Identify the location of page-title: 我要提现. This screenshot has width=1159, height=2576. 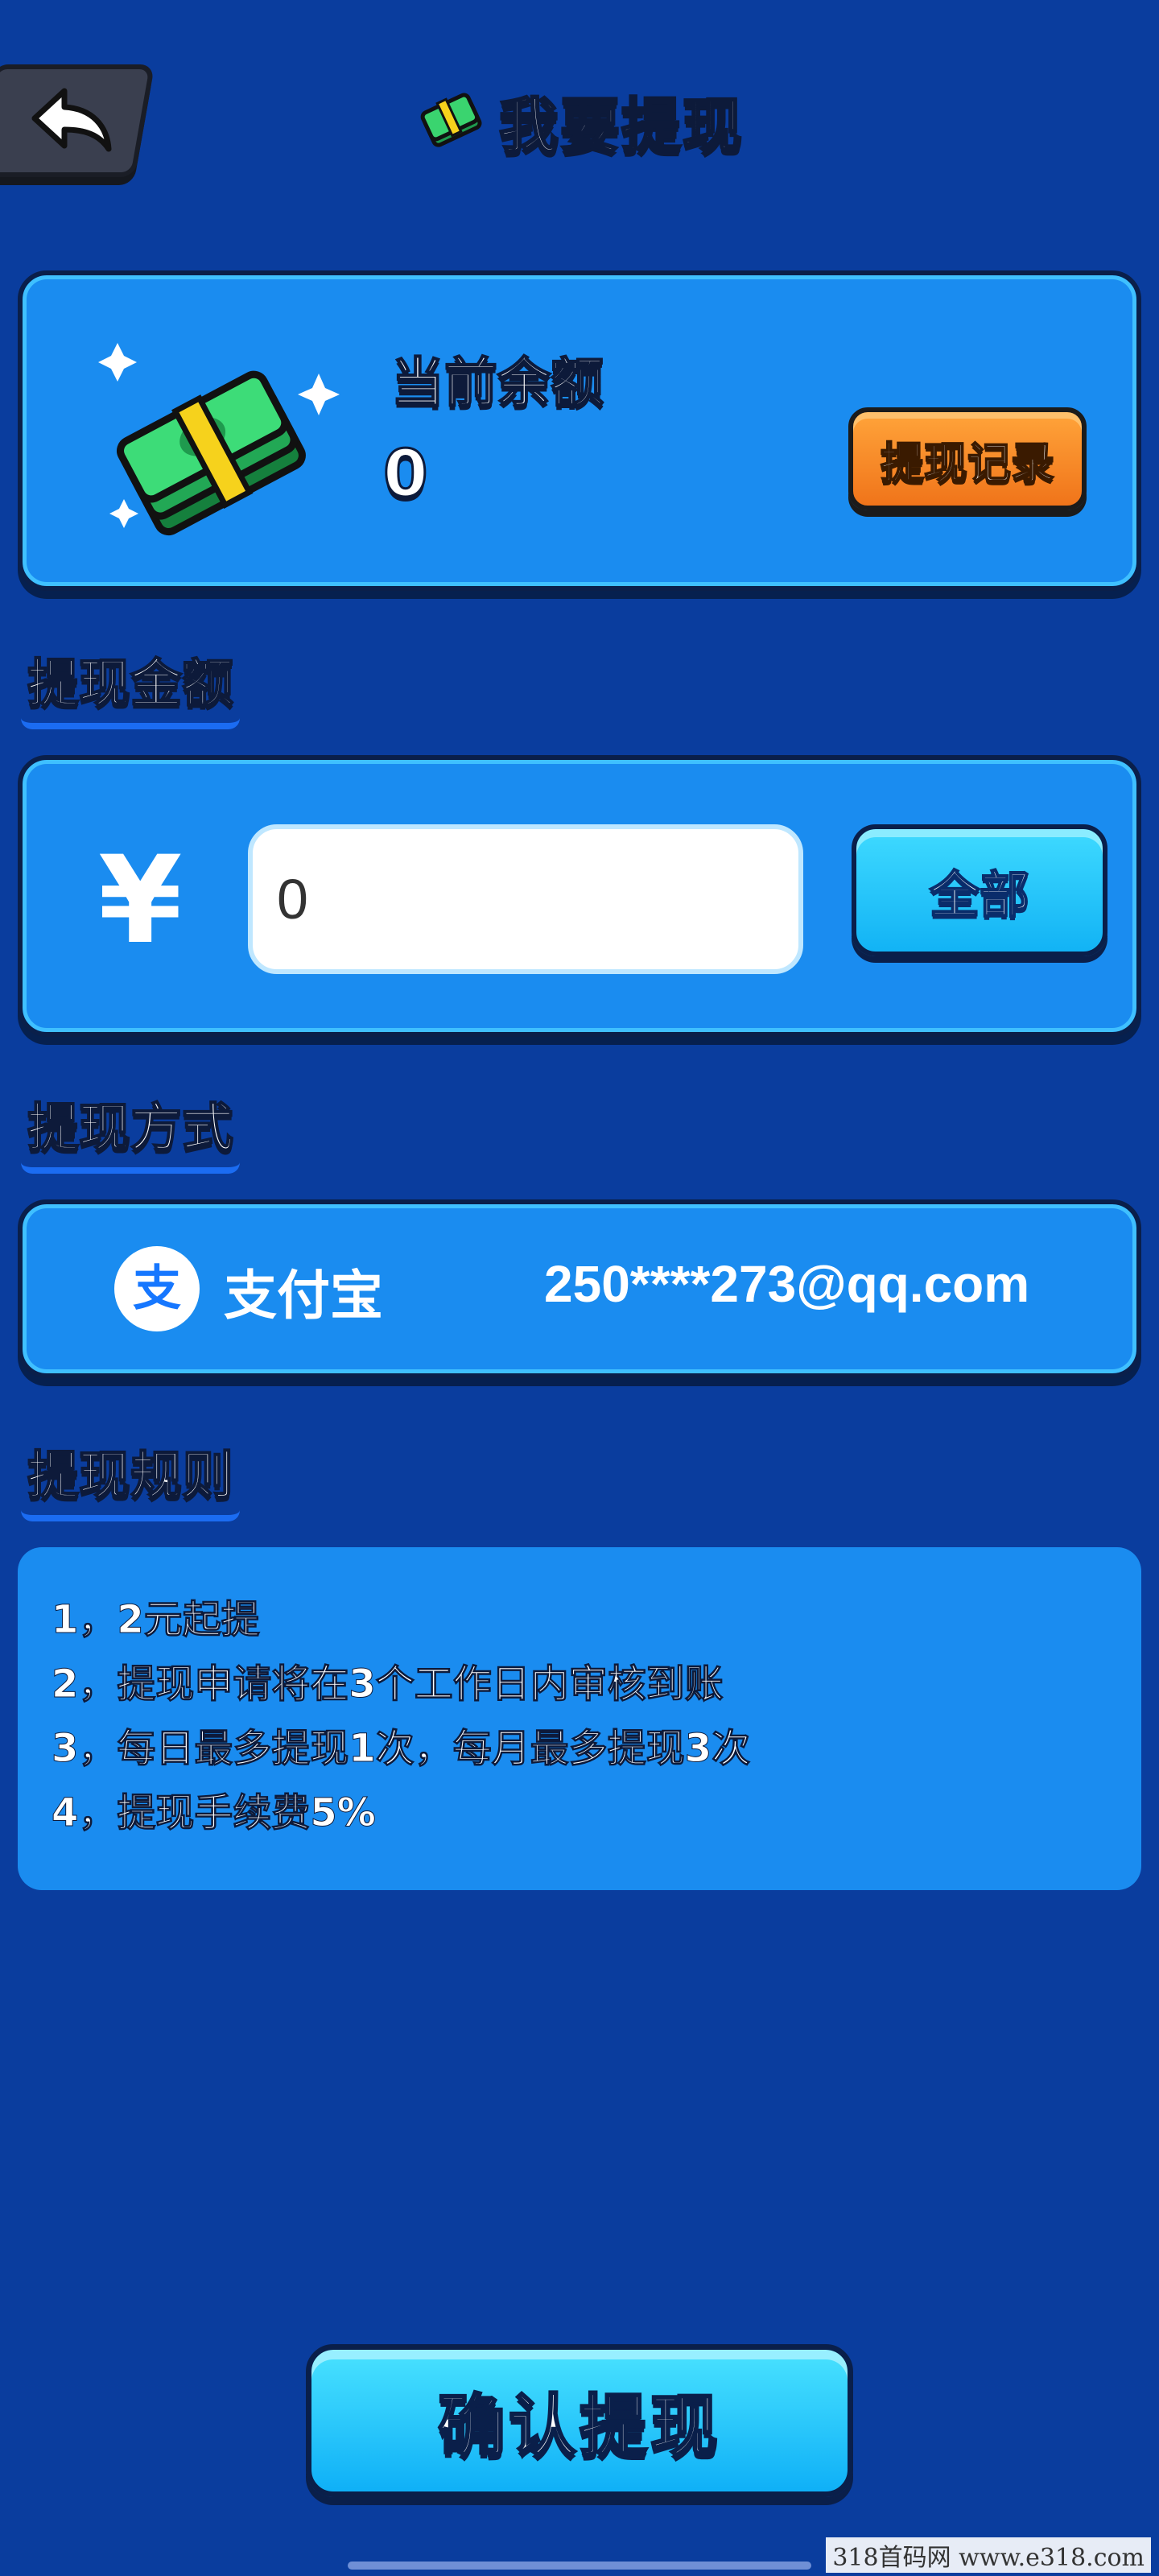
(621, 126).